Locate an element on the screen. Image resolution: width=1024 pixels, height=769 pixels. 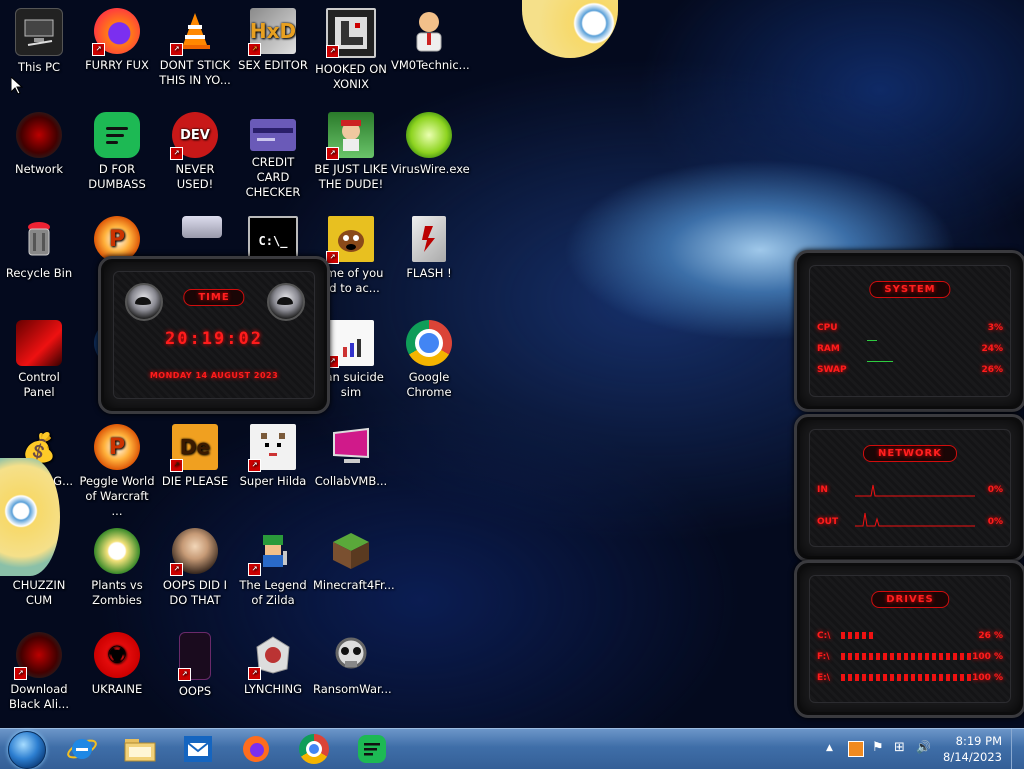
credit-card-icon is located at coordinates (273, 135).